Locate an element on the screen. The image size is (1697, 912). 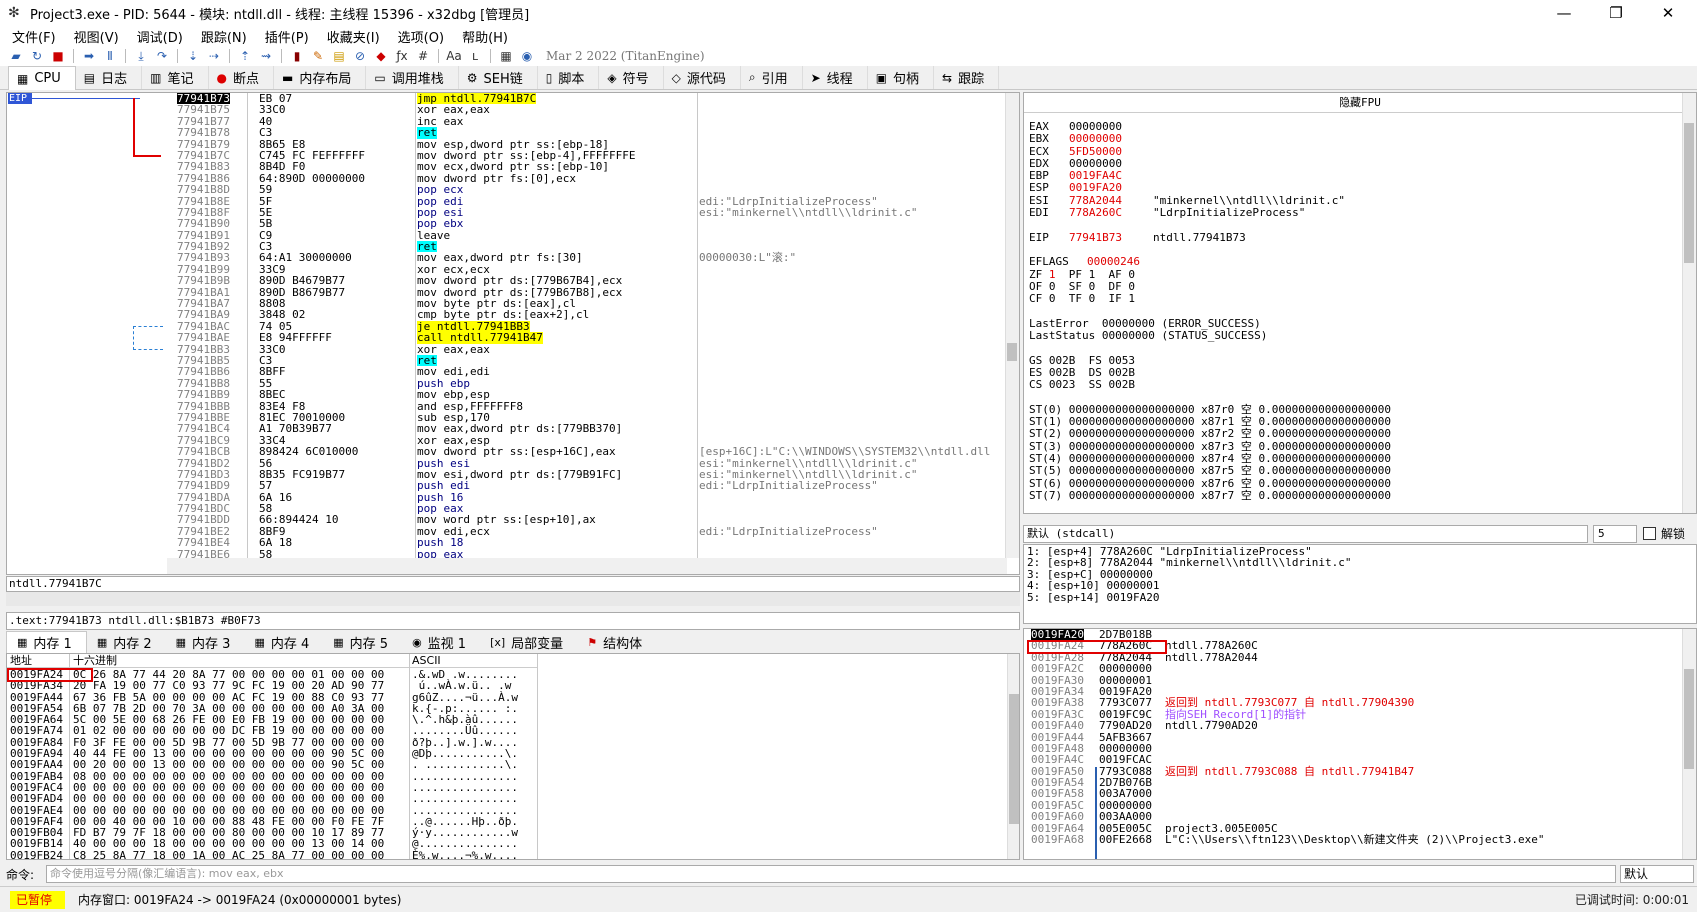
arg-count-spinner: 5 is located at coordinates (1615, 534).